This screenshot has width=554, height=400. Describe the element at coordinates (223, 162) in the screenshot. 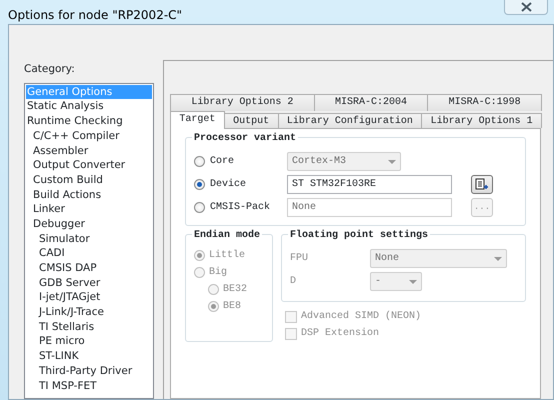

I see `option-label: Core` at that location.